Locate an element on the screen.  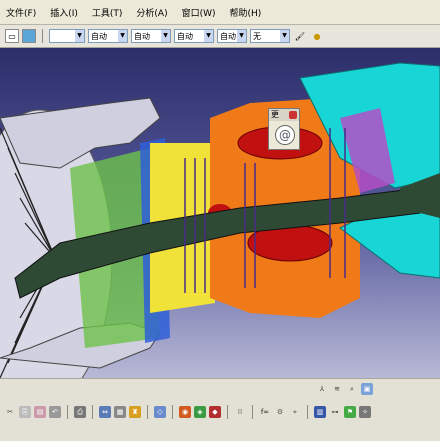
formula-icon: f∞ is located at coordinates (265, 412).